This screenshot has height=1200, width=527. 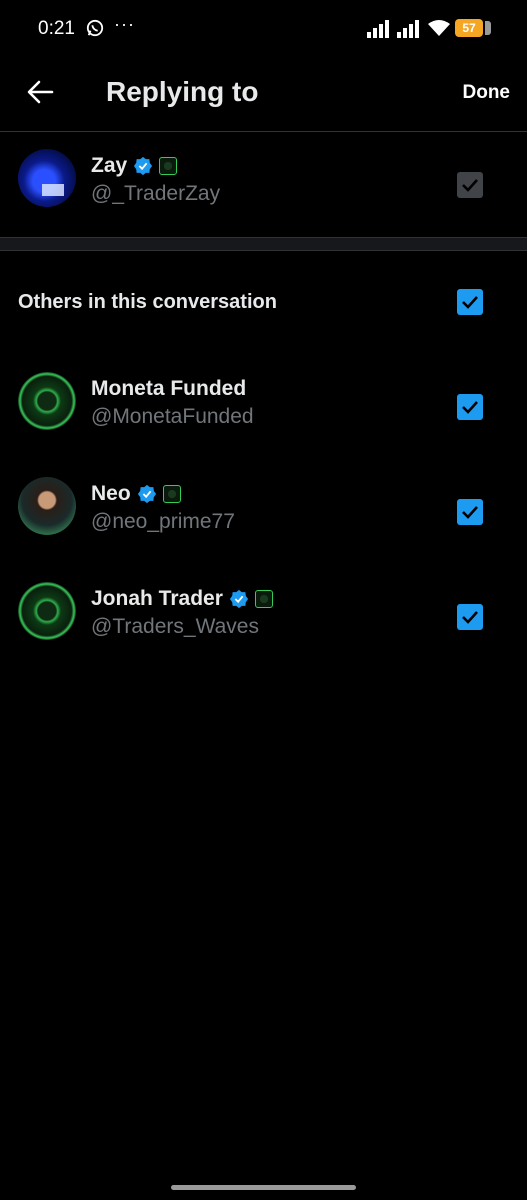 What do you see at coordinates (439, 28) in the screenshot?
I see `wifi-icon` at bounding box center [439, 28].